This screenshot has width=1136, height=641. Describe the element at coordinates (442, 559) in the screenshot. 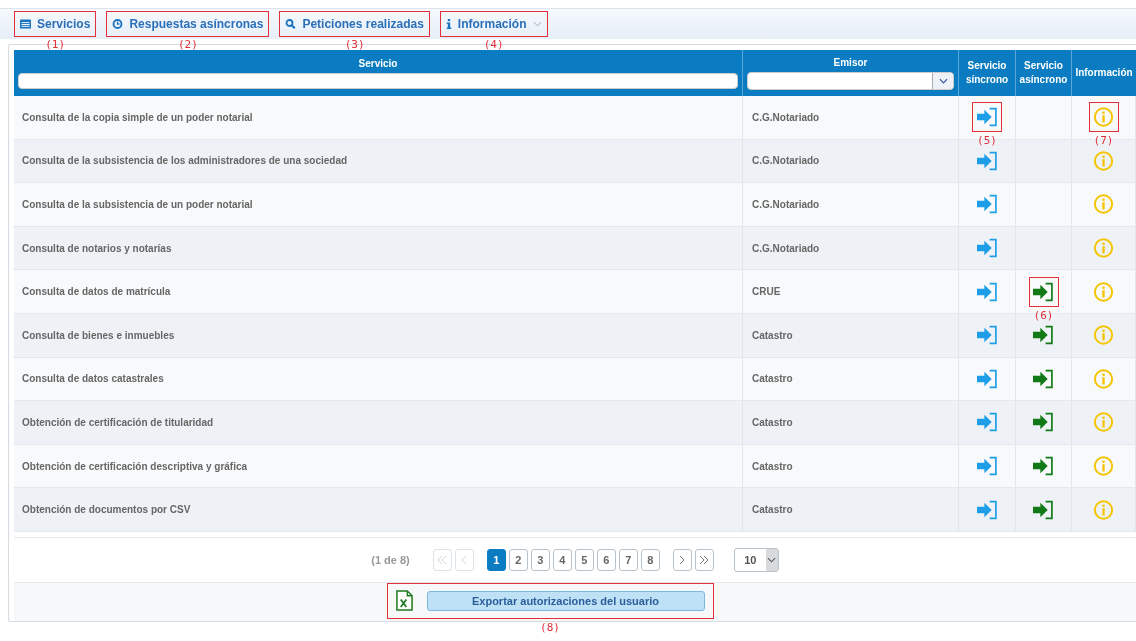

I see `double-chevron-left-icon` at that location.